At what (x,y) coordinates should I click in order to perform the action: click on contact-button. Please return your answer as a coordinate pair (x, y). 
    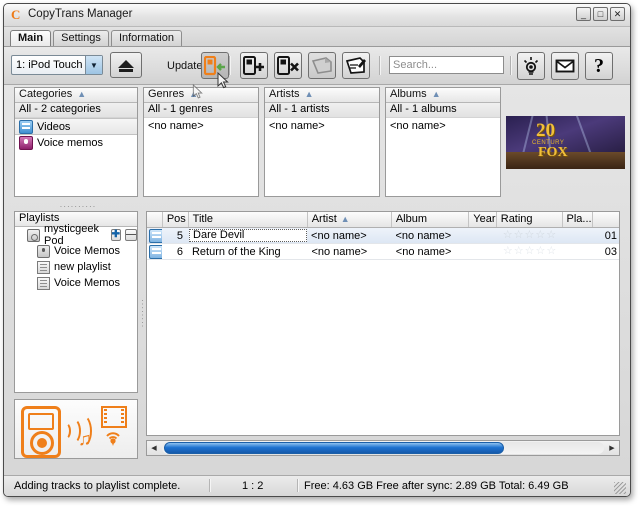
    Looking at the image, I should click on (565, 66).